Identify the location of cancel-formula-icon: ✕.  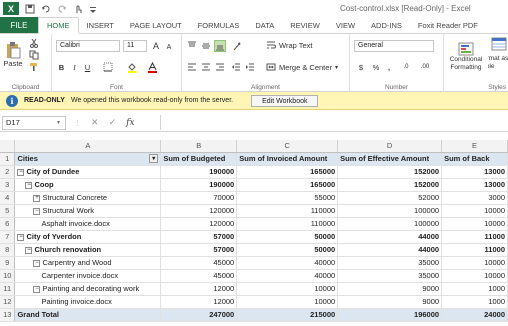
(95, 122).